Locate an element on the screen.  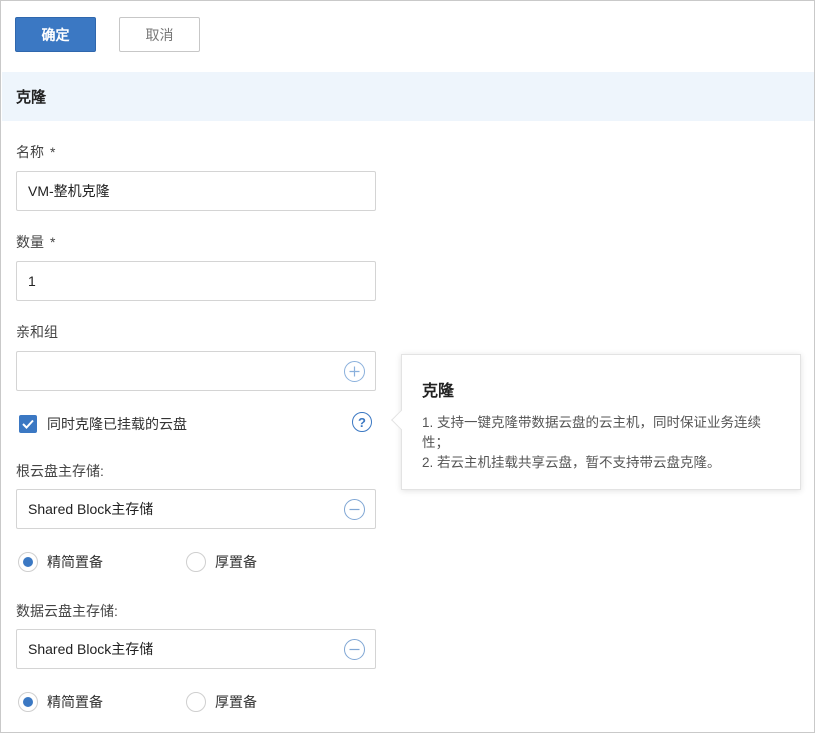
plus-circle-icon is located at coordinates (354, 371).